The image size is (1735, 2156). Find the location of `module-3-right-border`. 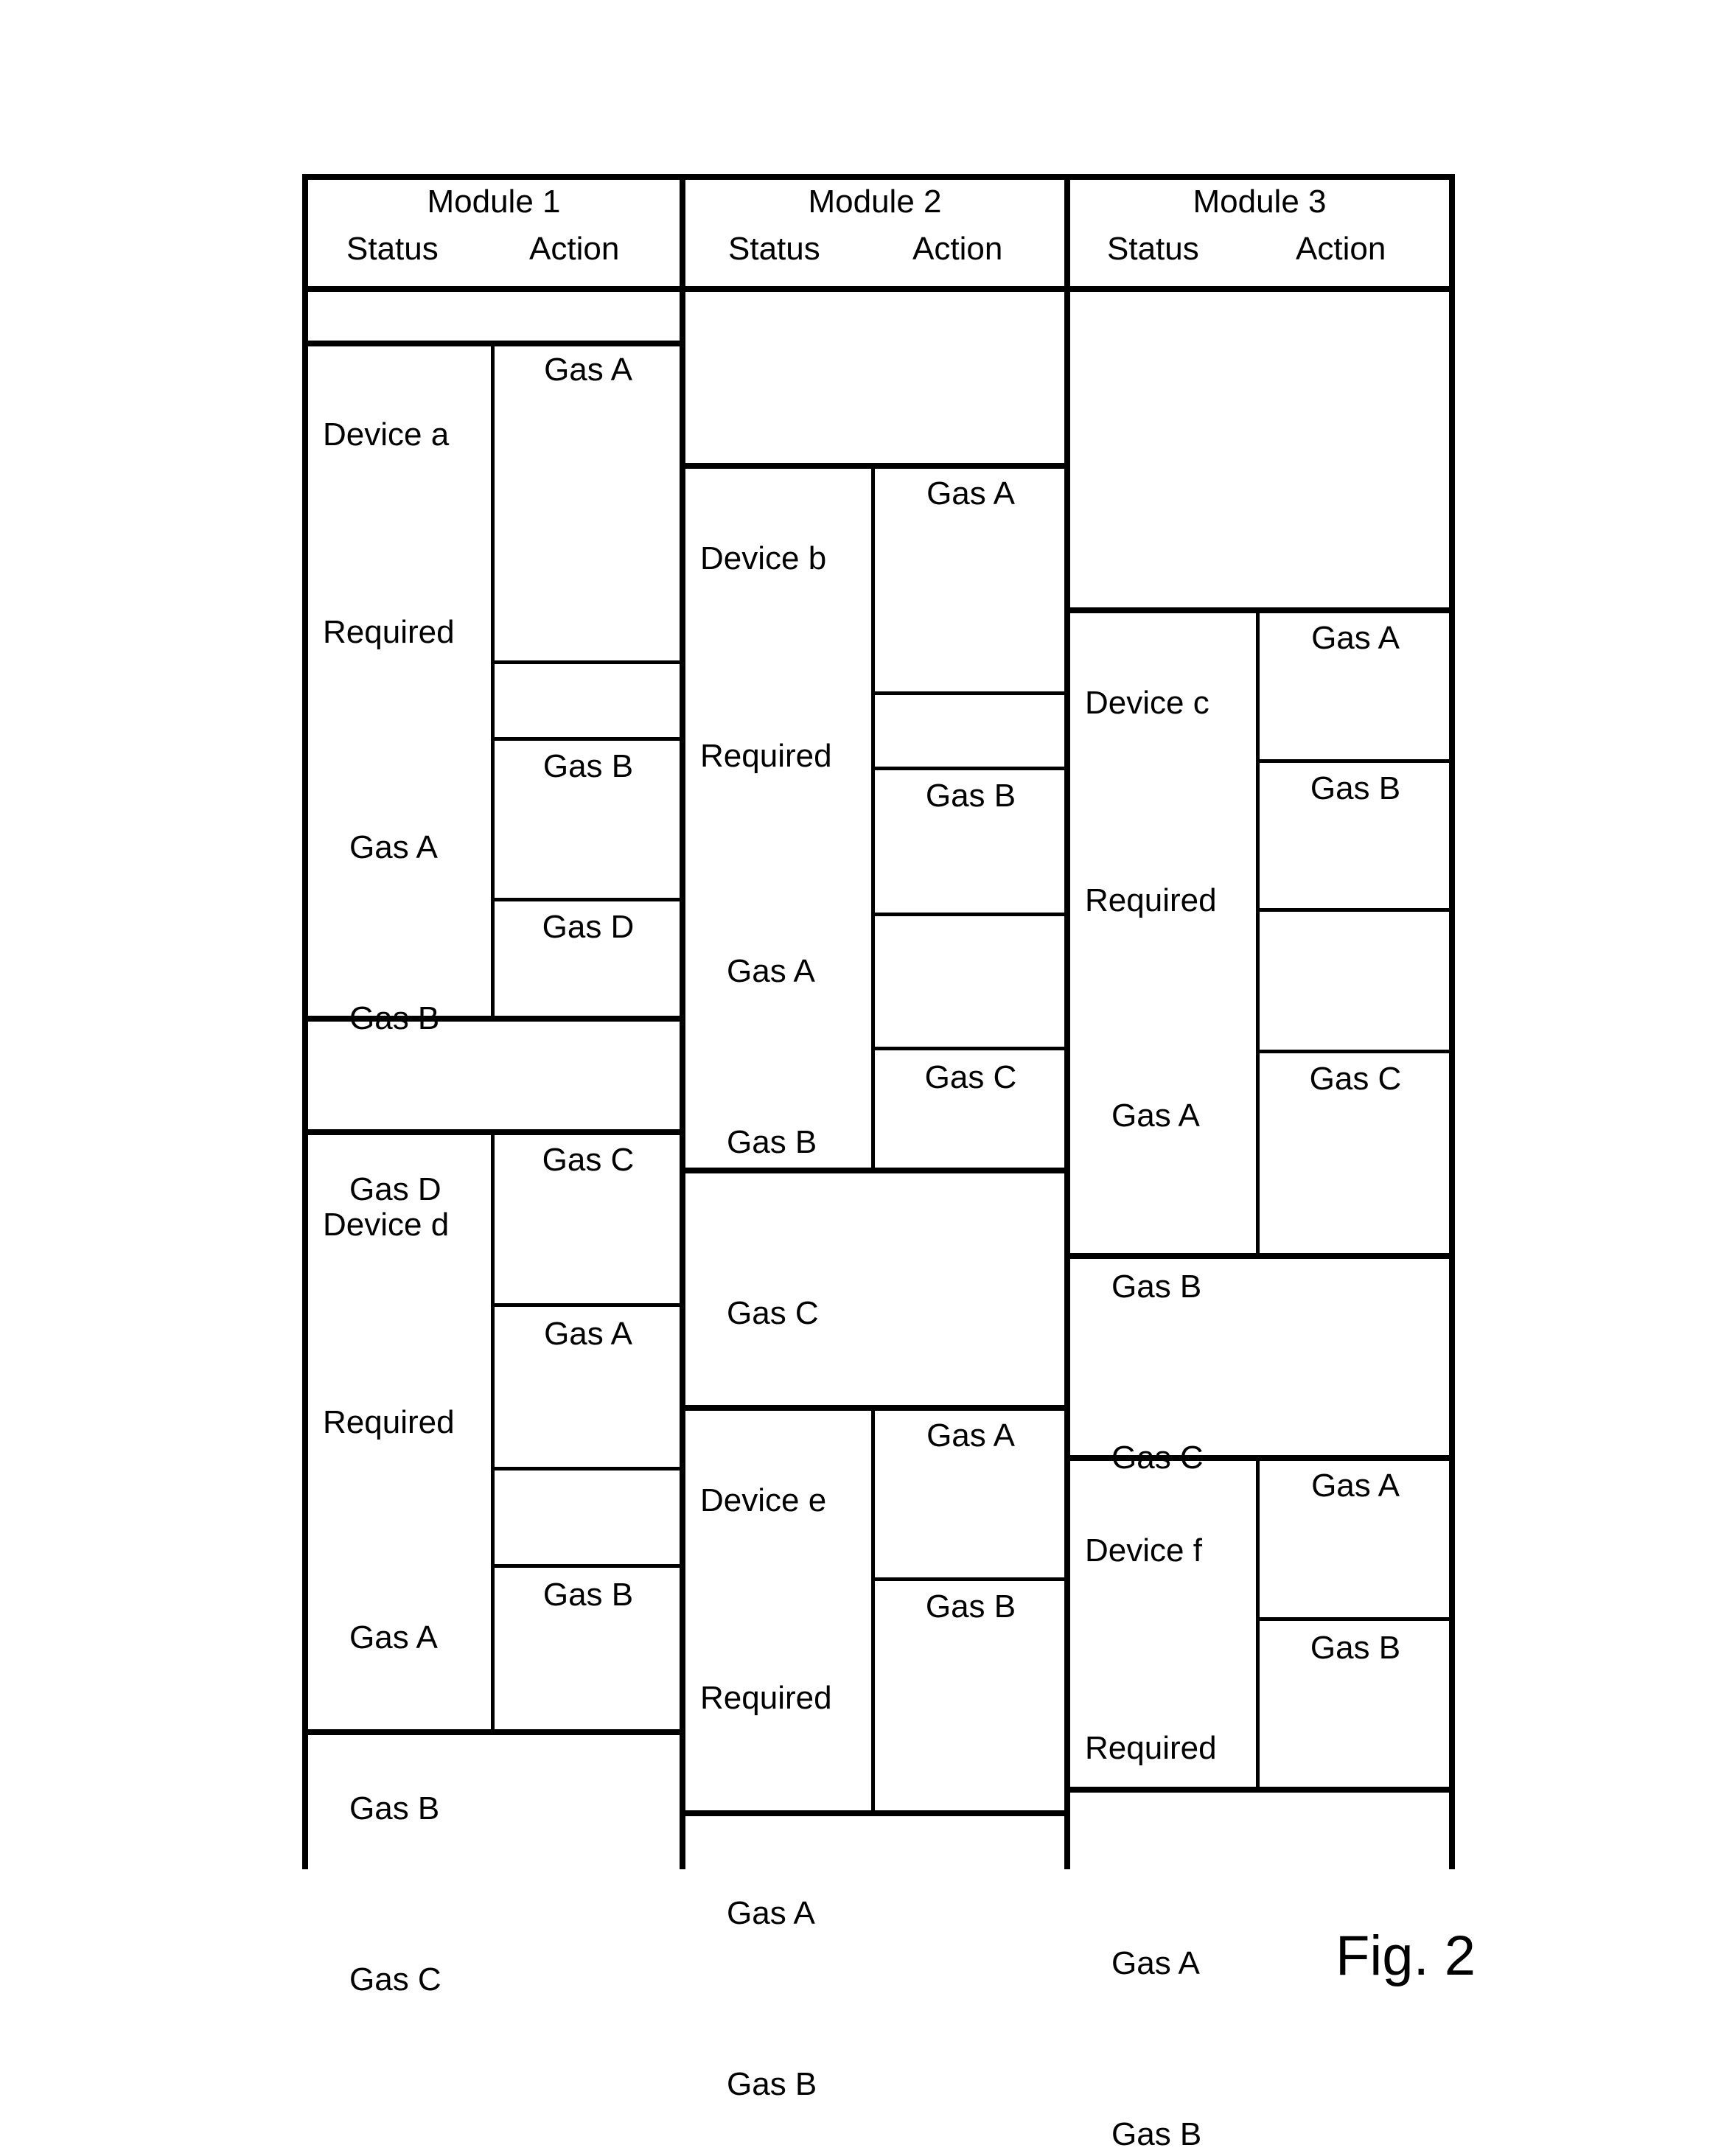

module-3-right-border is located at coordinates (1452, 1022).